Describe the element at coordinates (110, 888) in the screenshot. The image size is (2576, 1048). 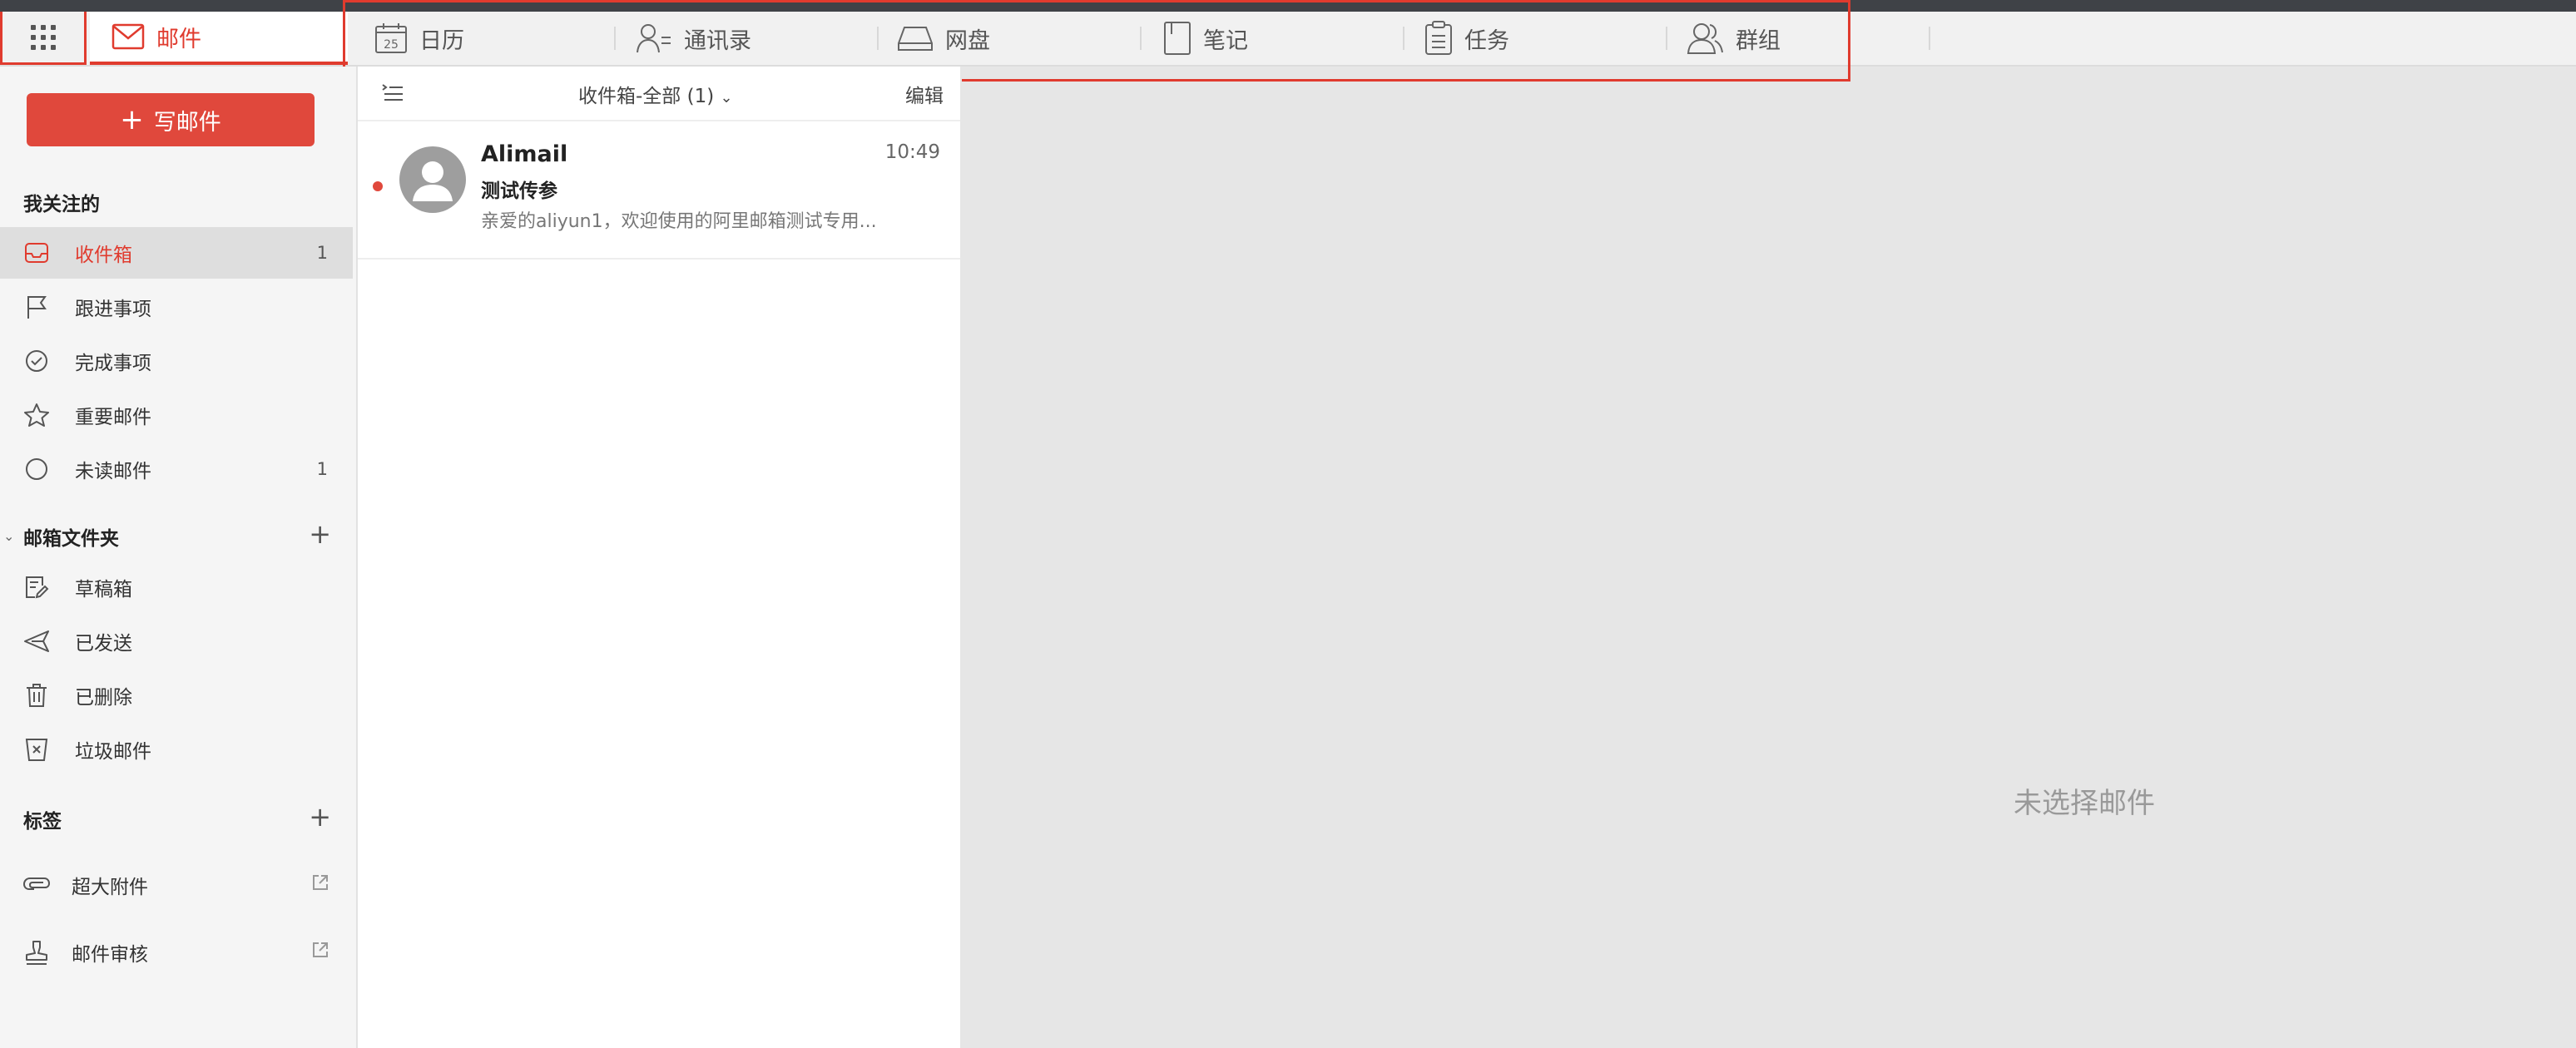
I see `sidebar-item-label: 超大附件` at that location.